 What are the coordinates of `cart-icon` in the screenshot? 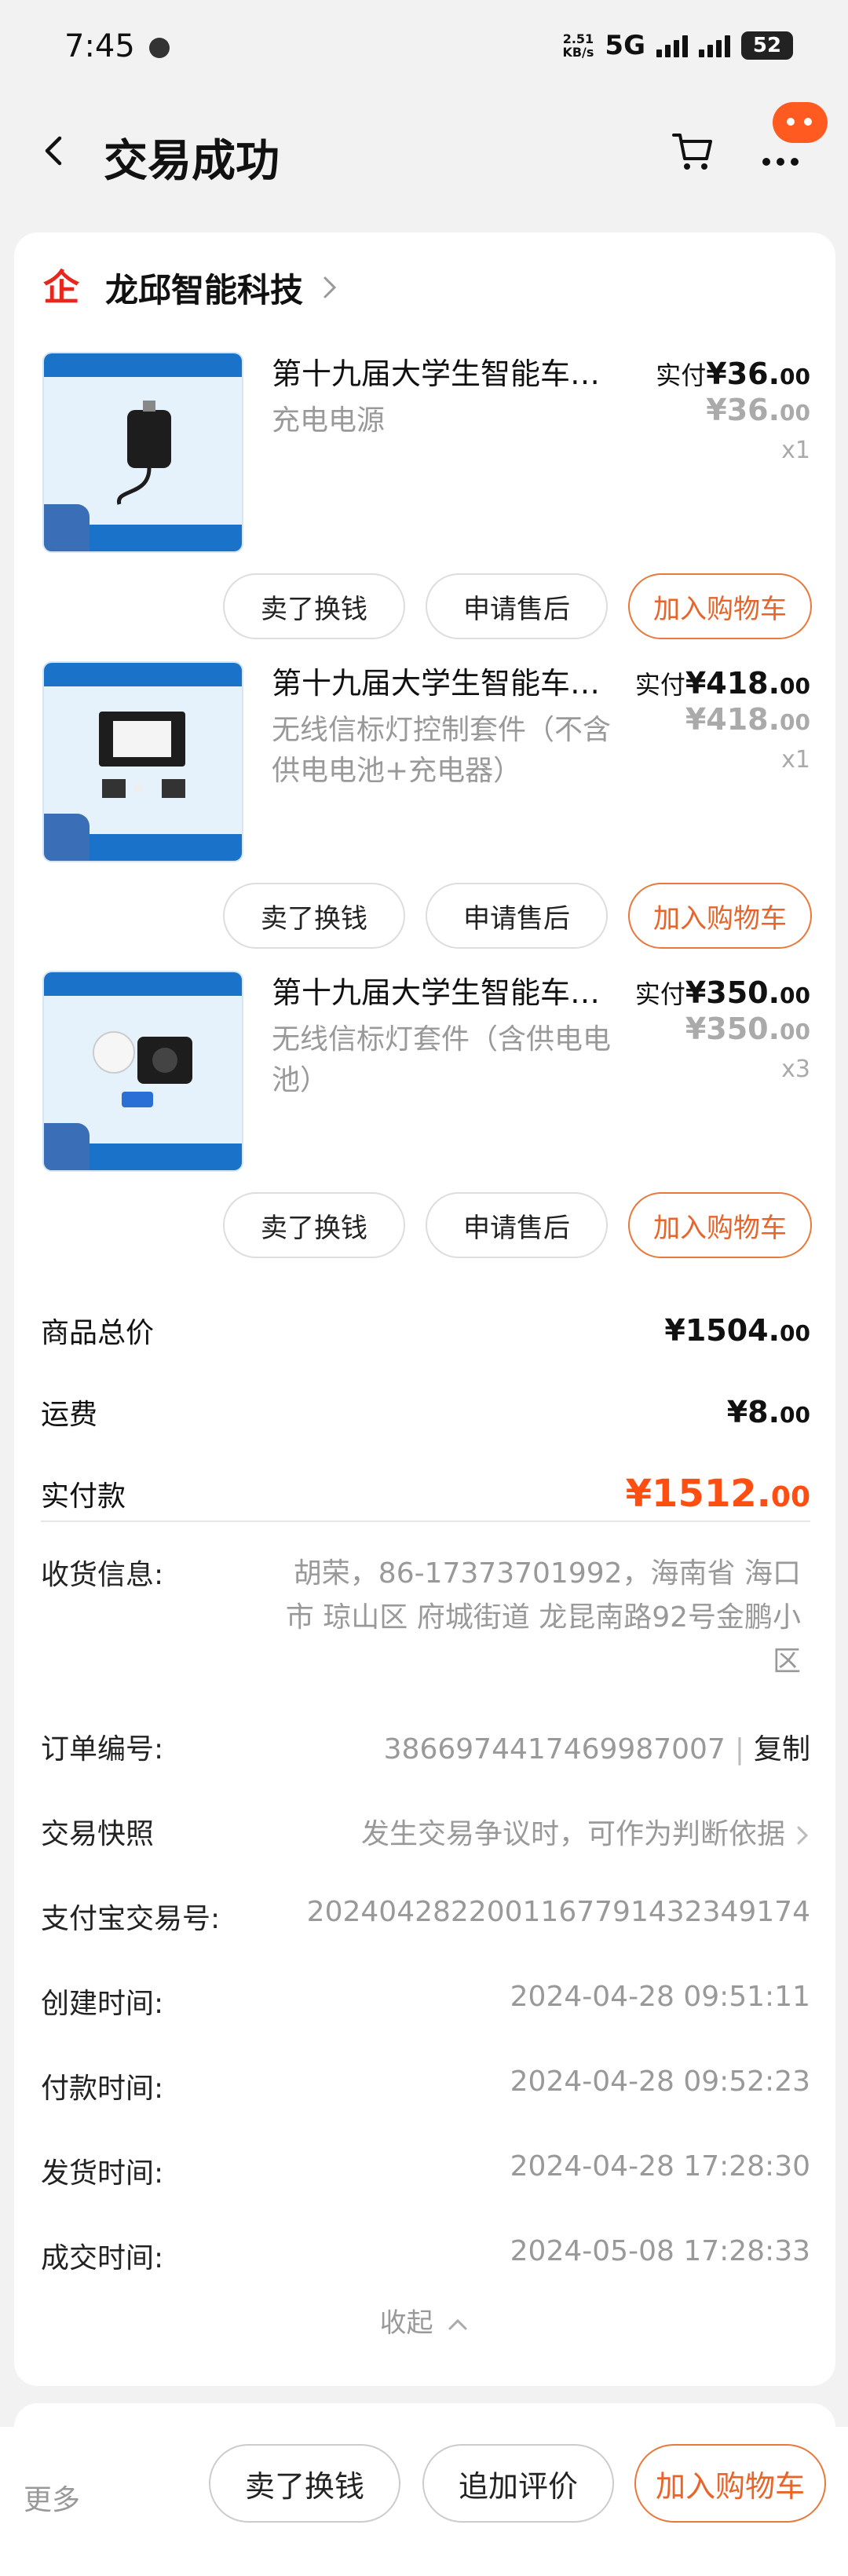 It's located at (693, 151).